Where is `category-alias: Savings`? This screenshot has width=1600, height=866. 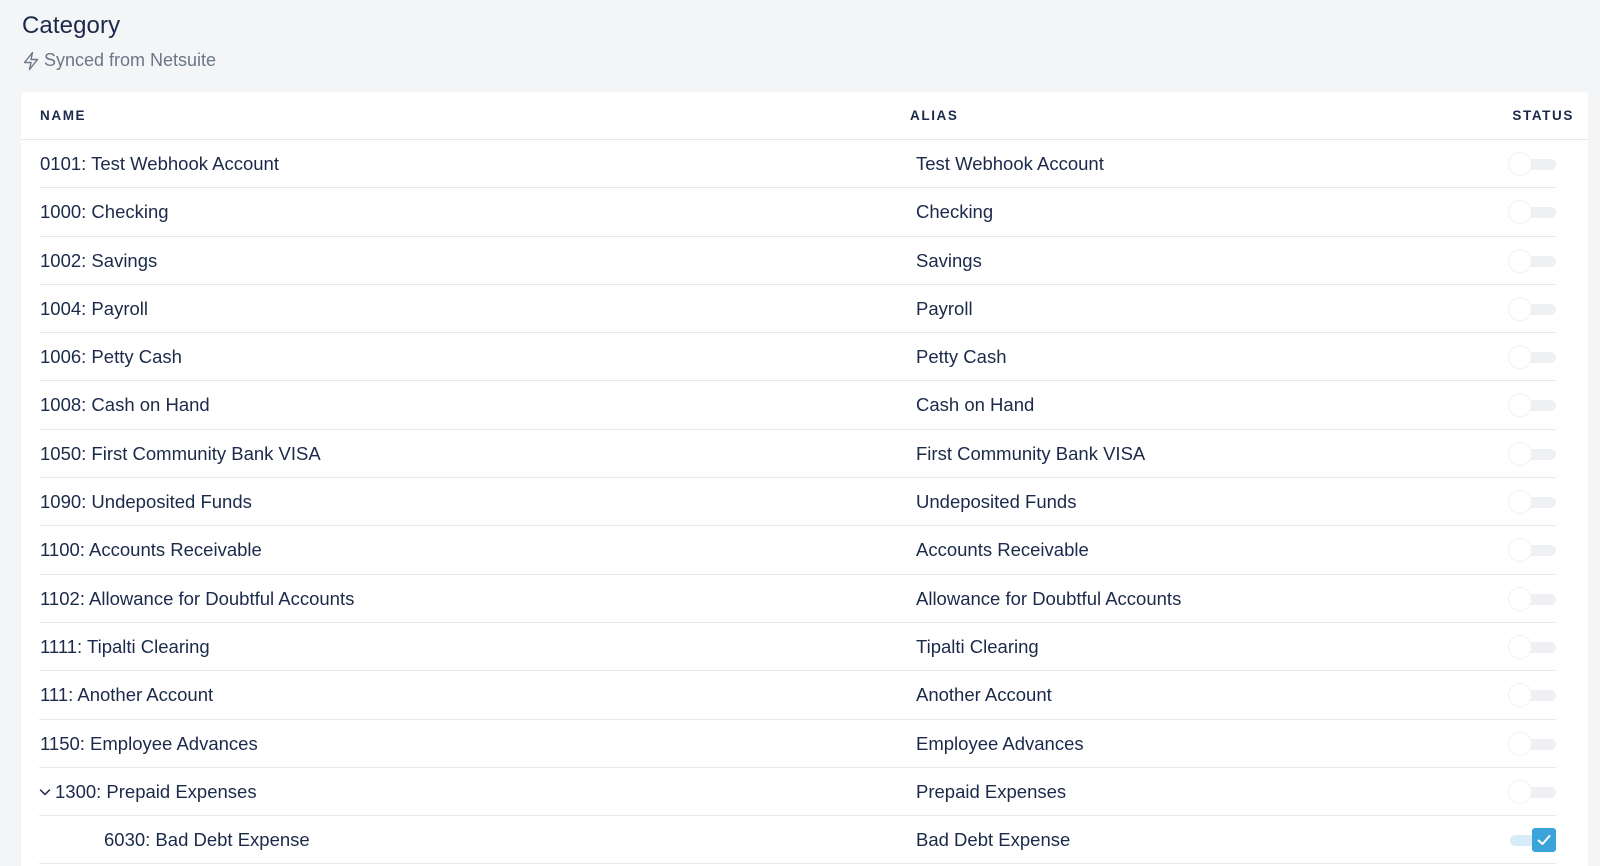 category-alias: Savings is located at coordinates (949, 261).